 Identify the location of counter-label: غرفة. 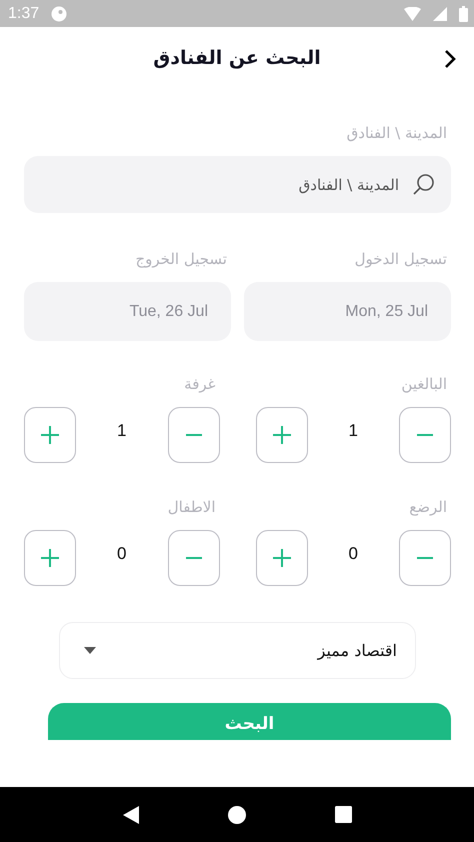
(199, 384).